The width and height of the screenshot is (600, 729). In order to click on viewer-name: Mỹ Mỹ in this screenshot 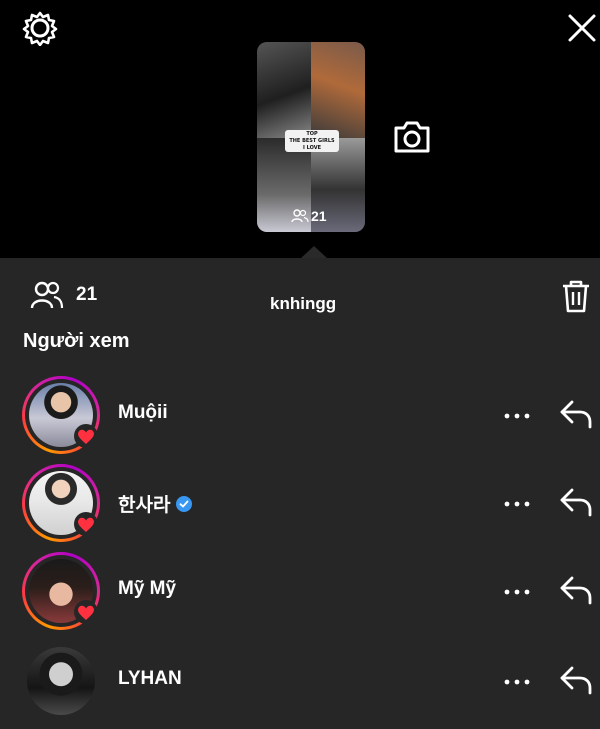, I will do `click(147, 588)`.